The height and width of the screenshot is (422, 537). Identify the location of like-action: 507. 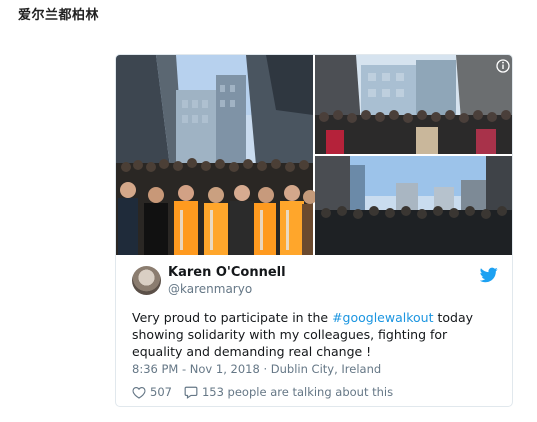
(152, 392).